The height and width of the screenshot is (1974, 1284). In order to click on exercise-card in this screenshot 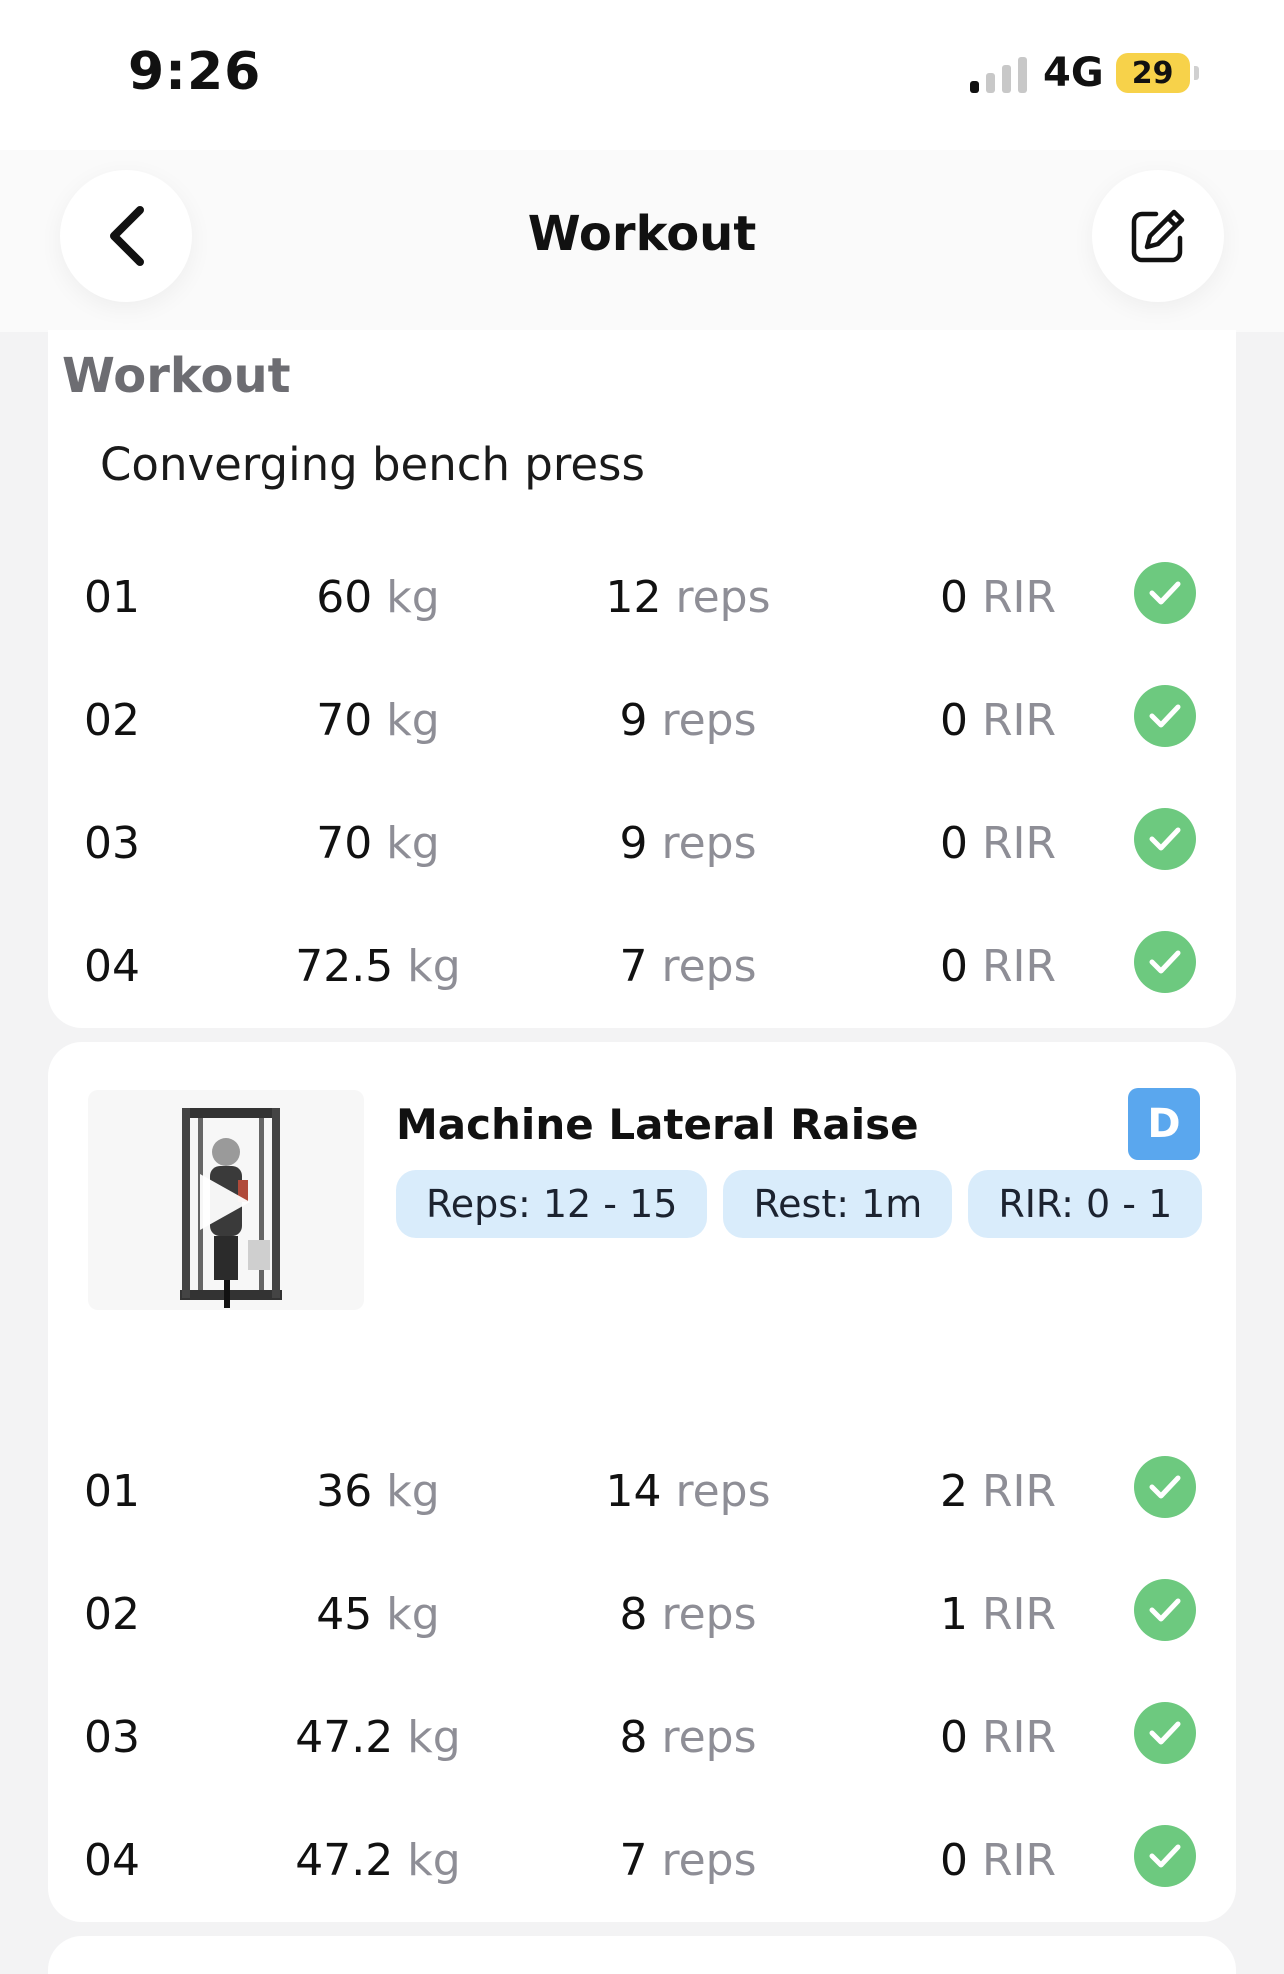, I will do `click(642, 1955)`.